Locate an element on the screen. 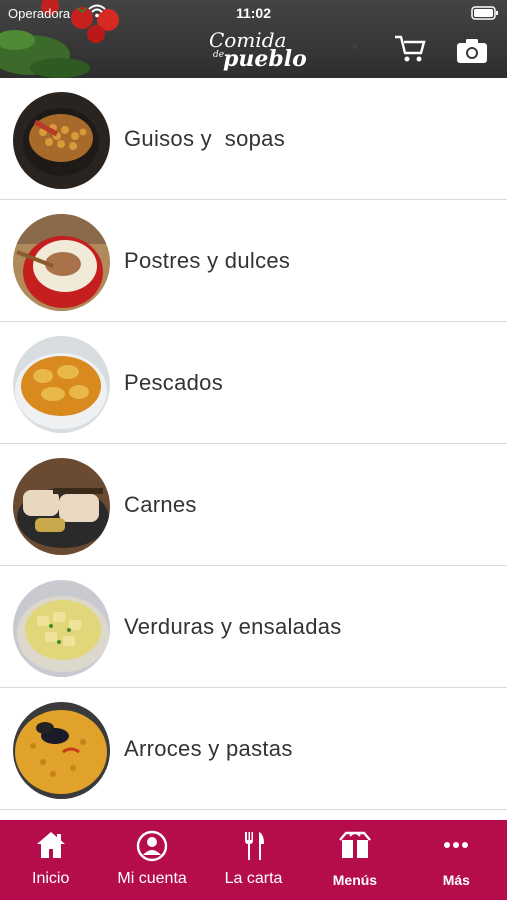 This screenshot has height=900, width=507. tab-label: Mi cuenta is located at coordinates (152, 878).